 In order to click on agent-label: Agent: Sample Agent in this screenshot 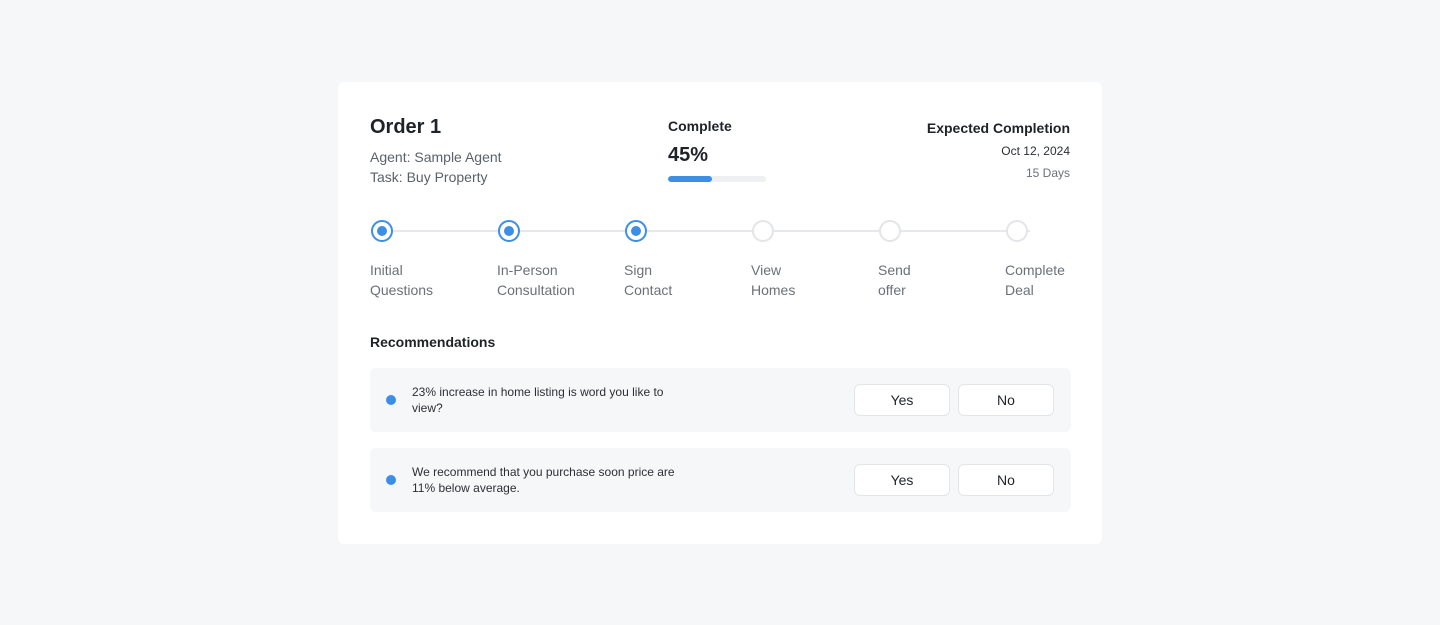, I will do `click(436, 157)`.